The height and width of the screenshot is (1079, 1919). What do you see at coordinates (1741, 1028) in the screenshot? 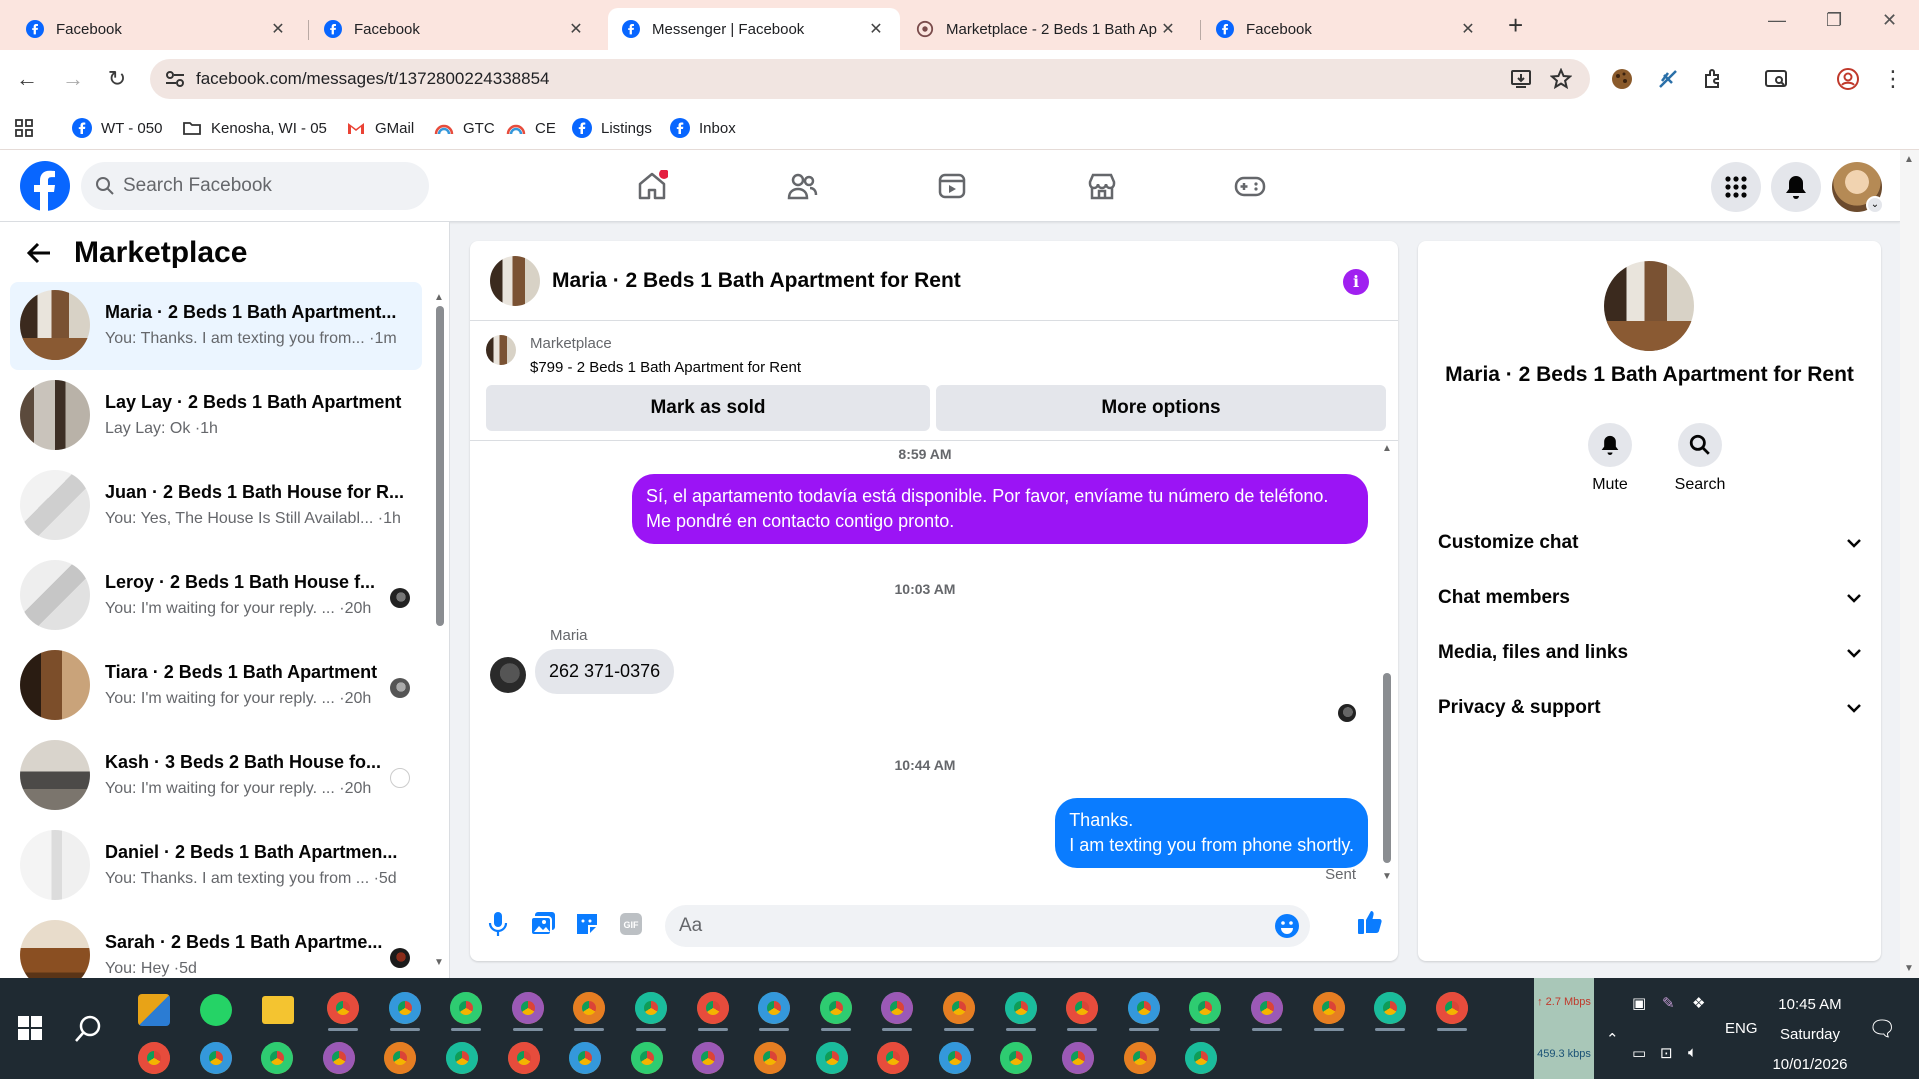
I see `language-indicator: ENG` at bounding box center [1741, 1028].